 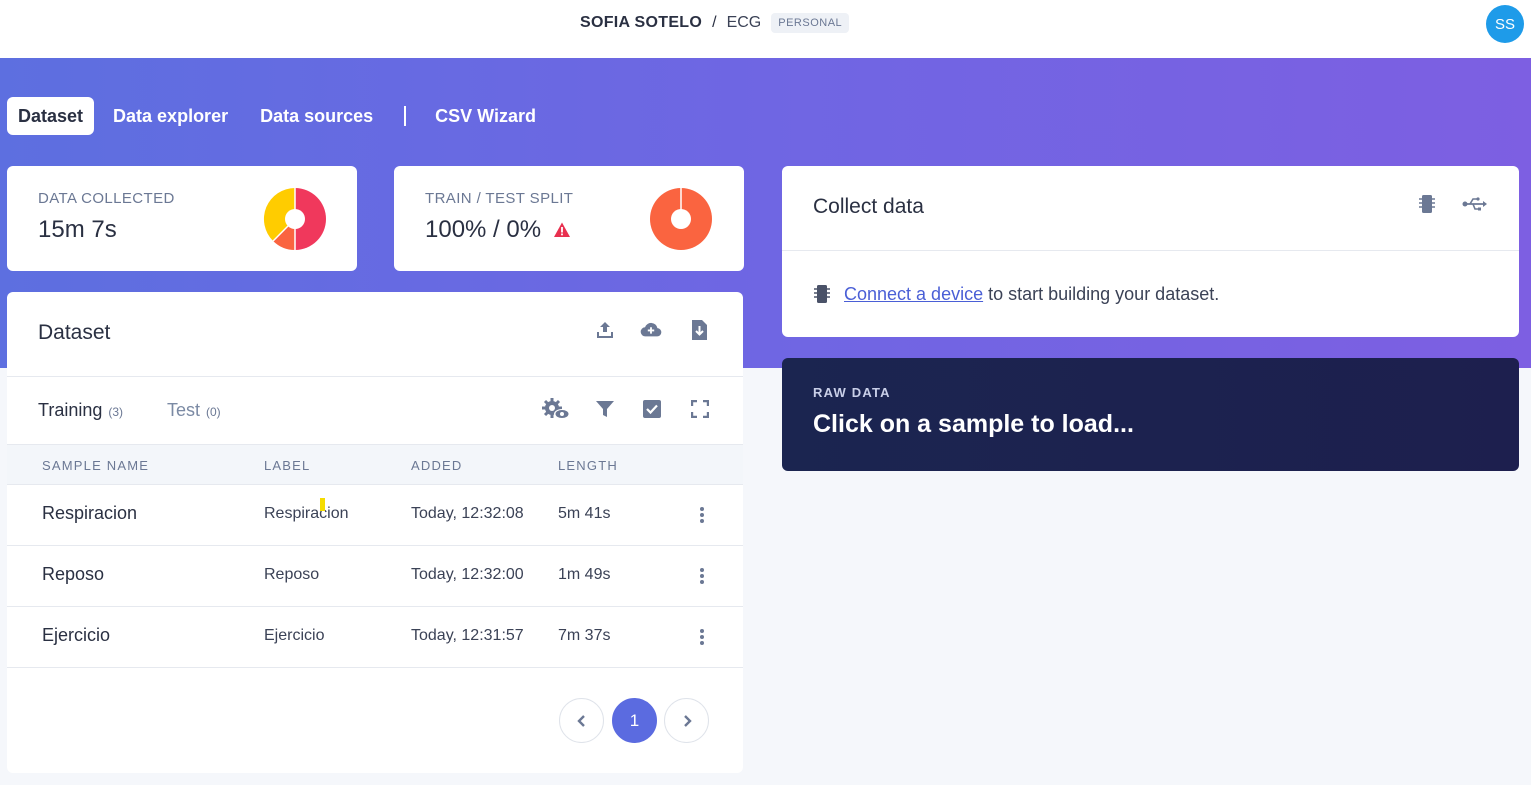 What do you see at coordinates (70, 410) in the screenshot?
I see `tab-training-label: Training` at bounding box center [70, 410].